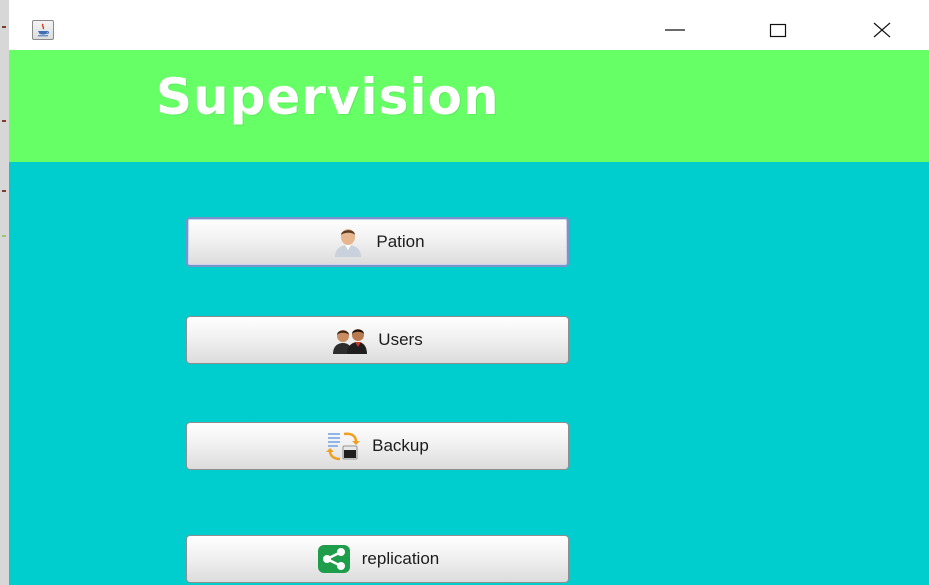  I want to click on backup-sync-icon, so click(344, 446).